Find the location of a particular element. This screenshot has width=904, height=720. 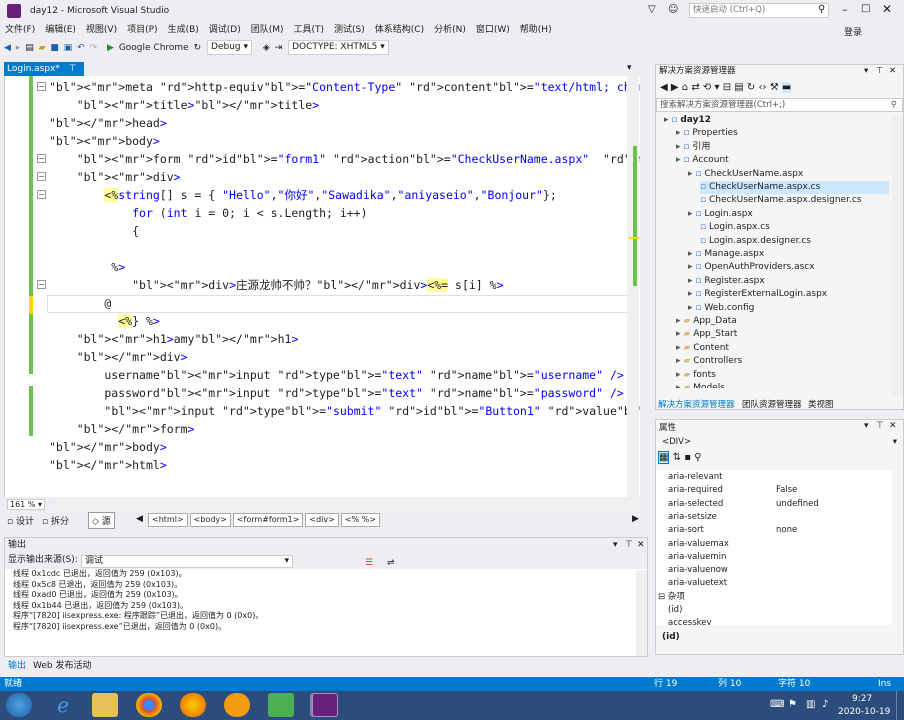

tree-item: ▸ ▫ day12 is located at coordinates (687, 120).